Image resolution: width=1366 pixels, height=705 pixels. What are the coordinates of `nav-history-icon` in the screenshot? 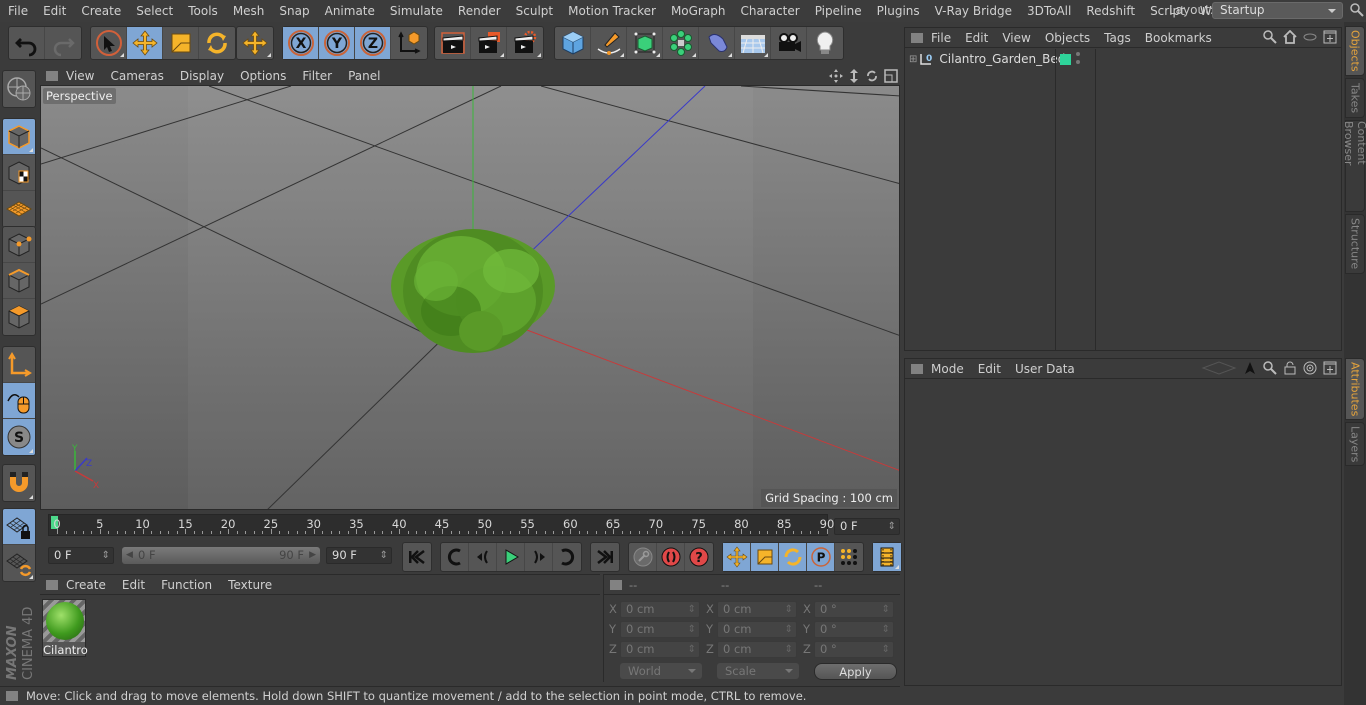 It's located at (1219, 368).